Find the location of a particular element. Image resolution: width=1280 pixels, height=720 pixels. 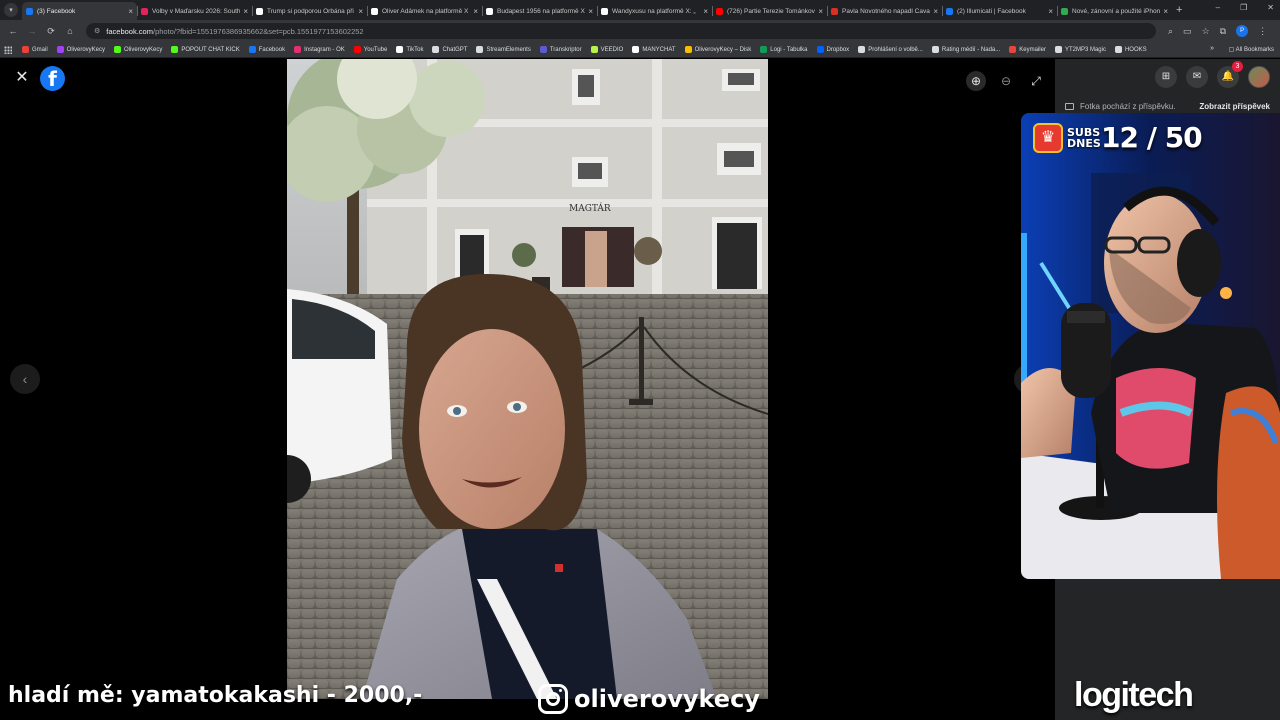

all-bookmarks-button: ▢ All Bookmarks is located at coordinates (1251, 49).